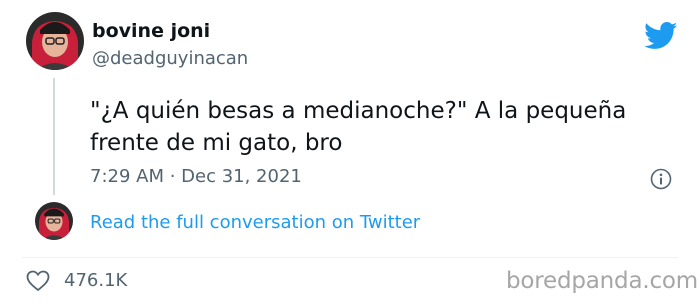 The height and width of the screenshot is (308, 700). I want to click on divider, so click(350, 257).